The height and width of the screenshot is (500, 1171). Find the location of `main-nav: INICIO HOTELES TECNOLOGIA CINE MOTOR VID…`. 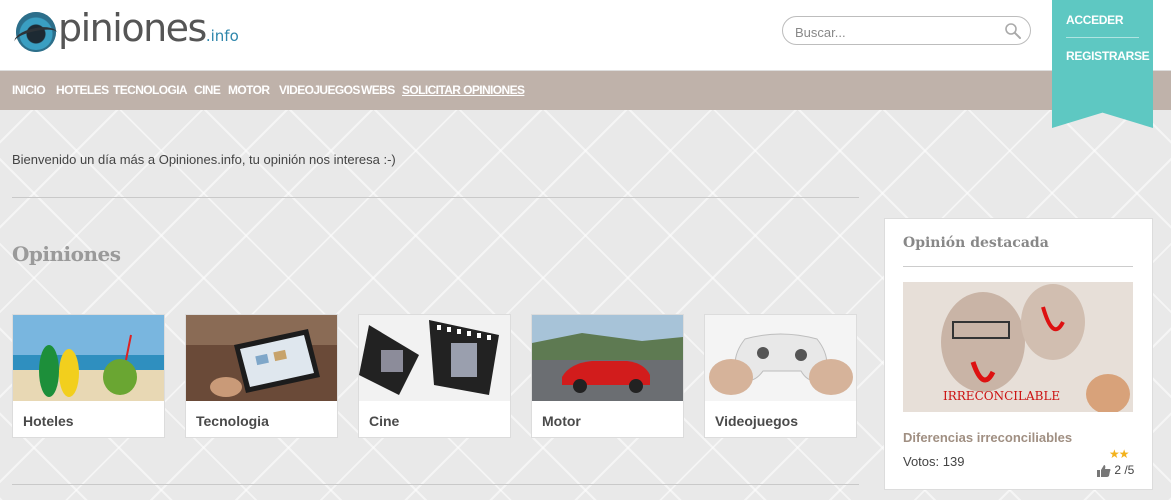

main-nav: INICIO HOTELES TECNOLOGIA CINE MOTOR VID… is located at coordinates (585, 90).